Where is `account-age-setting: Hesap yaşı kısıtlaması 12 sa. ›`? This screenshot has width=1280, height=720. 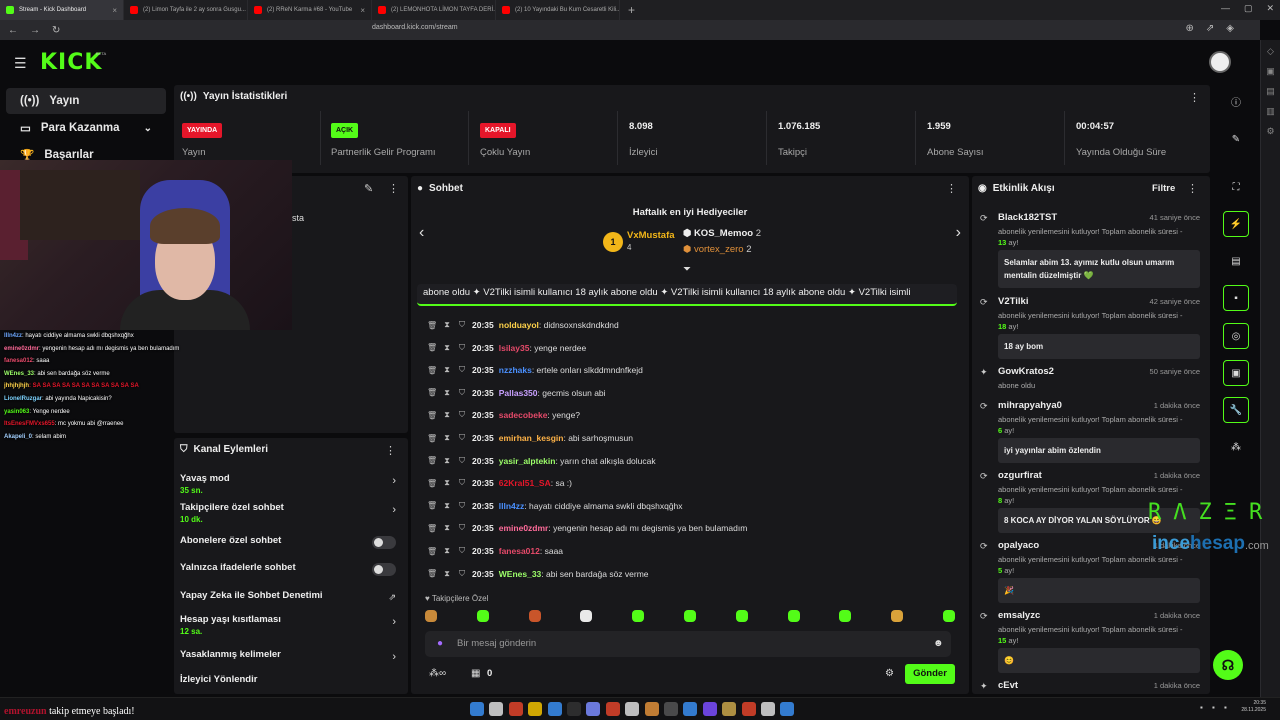
account-age-setting: Hesap yaşı kısıtlaması 12 sa. › is located at coordinates (291, 625).